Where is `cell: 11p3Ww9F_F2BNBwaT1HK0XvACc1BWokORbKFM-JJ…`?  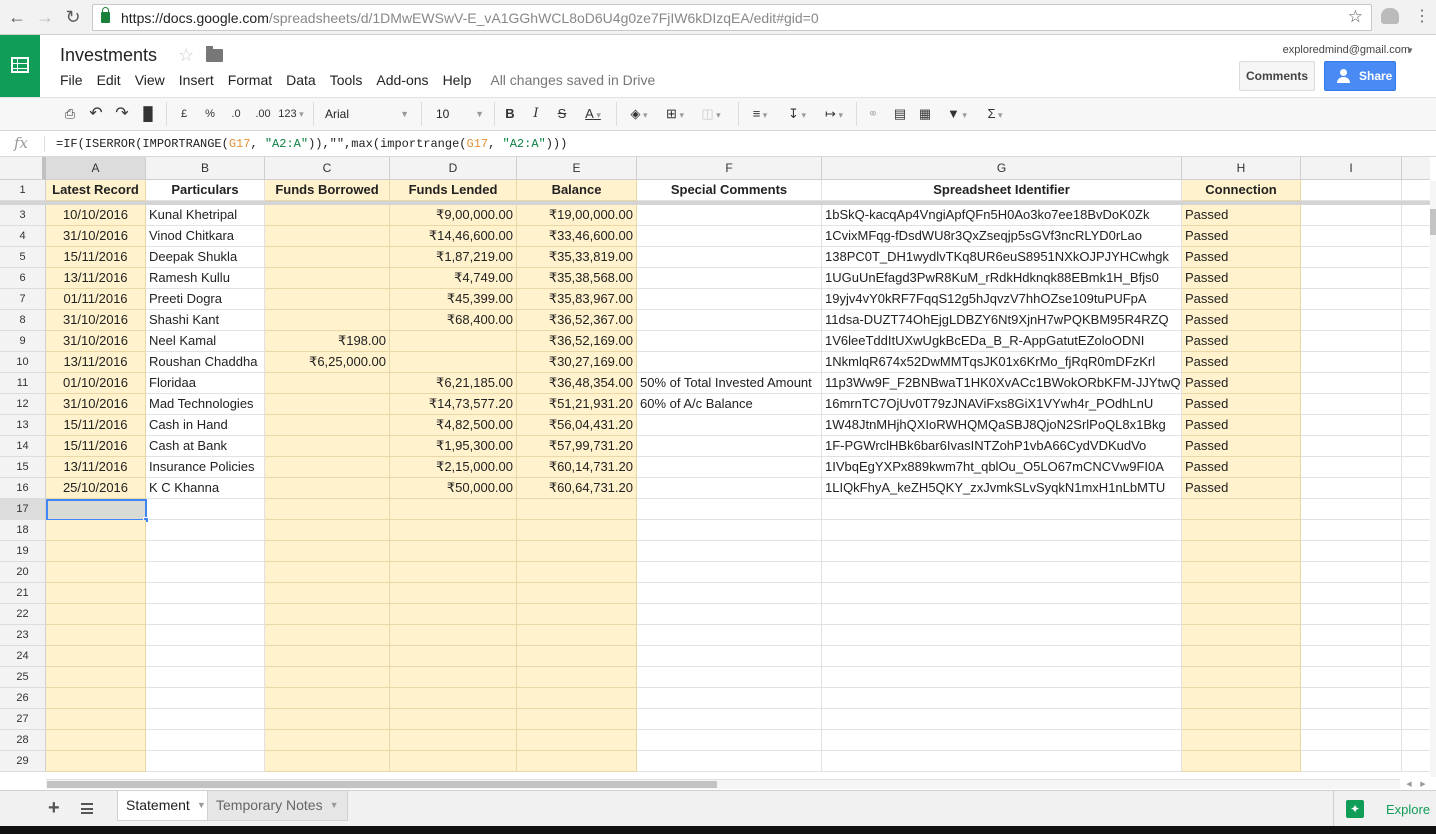
cell: 11p3Ww9F_F2BNBwaT1HK0XvACc1BWokORbKFM-JJ… is located at coordinates (1002, 383).